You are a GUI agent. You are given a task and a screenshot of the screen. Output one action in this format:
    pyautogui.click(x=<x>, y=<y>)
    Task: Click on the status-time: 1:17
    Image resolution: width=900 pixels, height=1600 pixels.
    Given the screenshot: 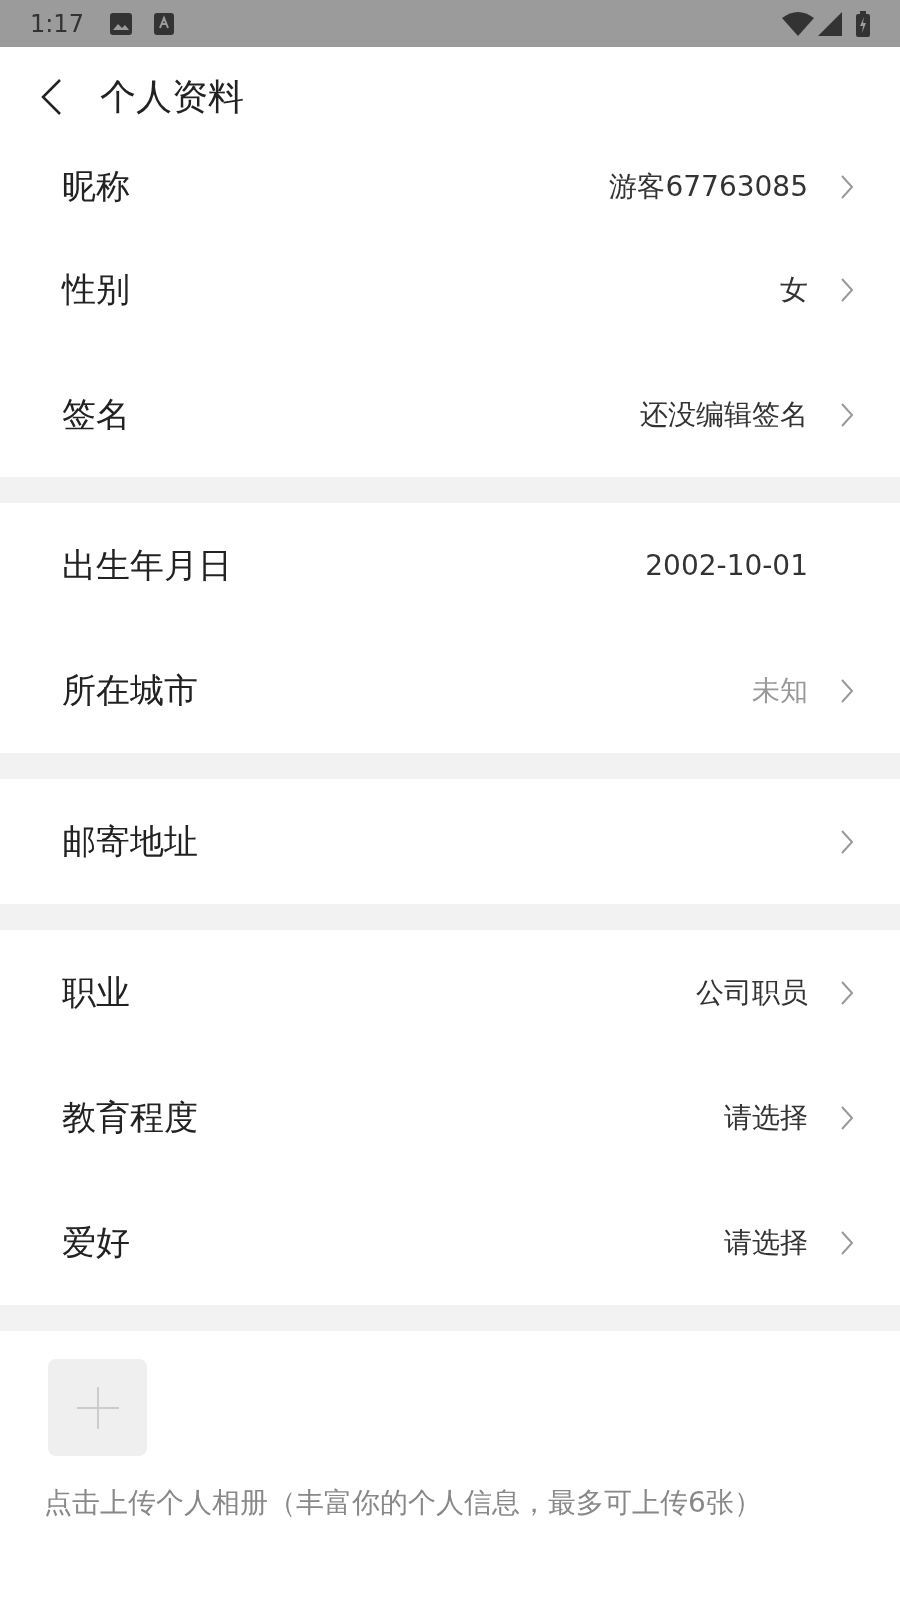 What is the action you would take?
    pyautogui.click(x=57, y=23)
    